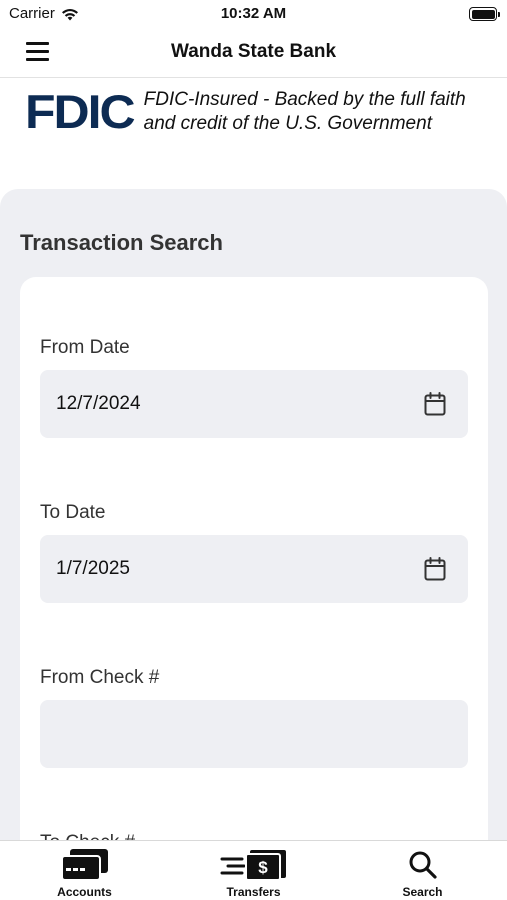 This screenshot has height=900, width=507. What do you see at coordinates (422, 892) in the screenshot?
I see `tab-label-search: Search` at bounding box center [422, 892].